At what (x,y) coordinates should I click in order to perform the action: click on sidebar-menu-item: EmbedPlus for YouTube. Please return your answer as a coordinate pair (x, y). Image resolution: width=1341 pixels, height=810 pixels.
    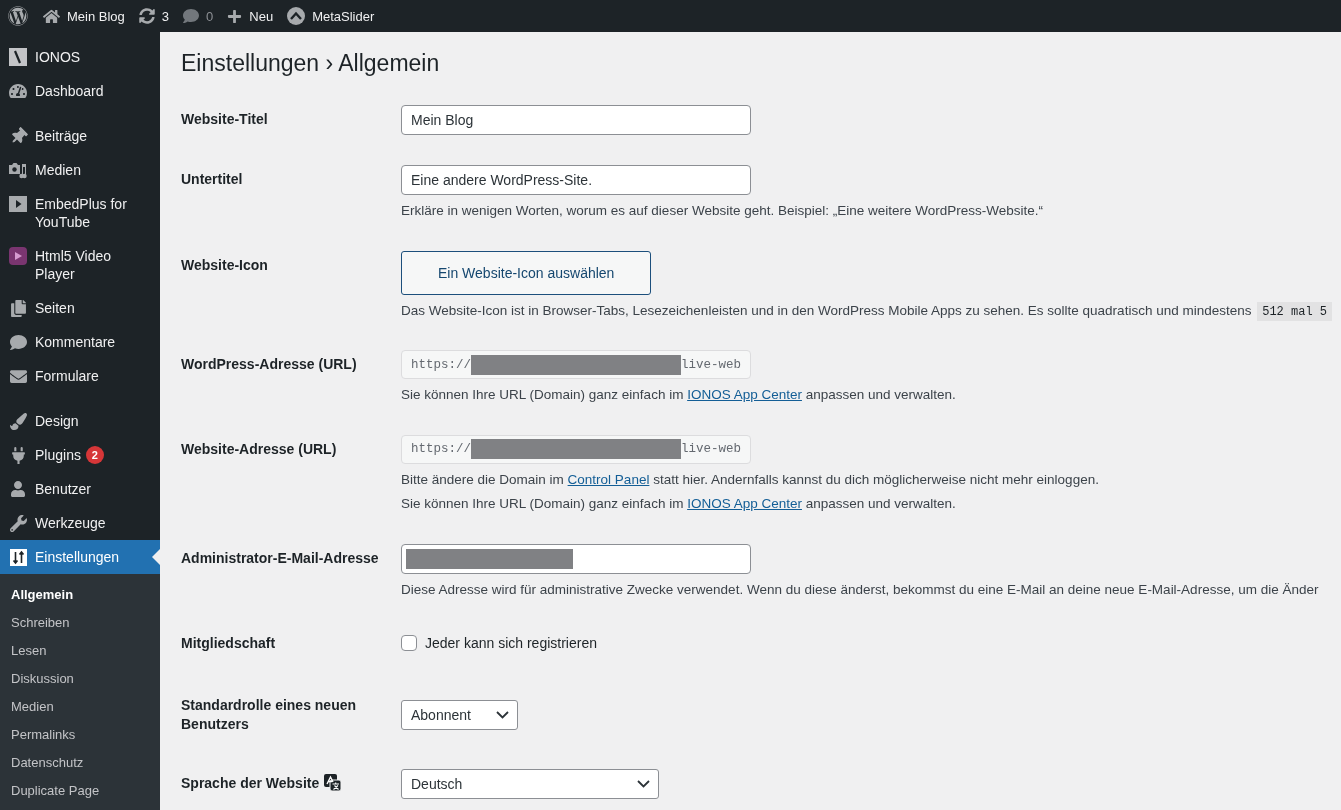
    Looking at the image, I should click on (80, 213).